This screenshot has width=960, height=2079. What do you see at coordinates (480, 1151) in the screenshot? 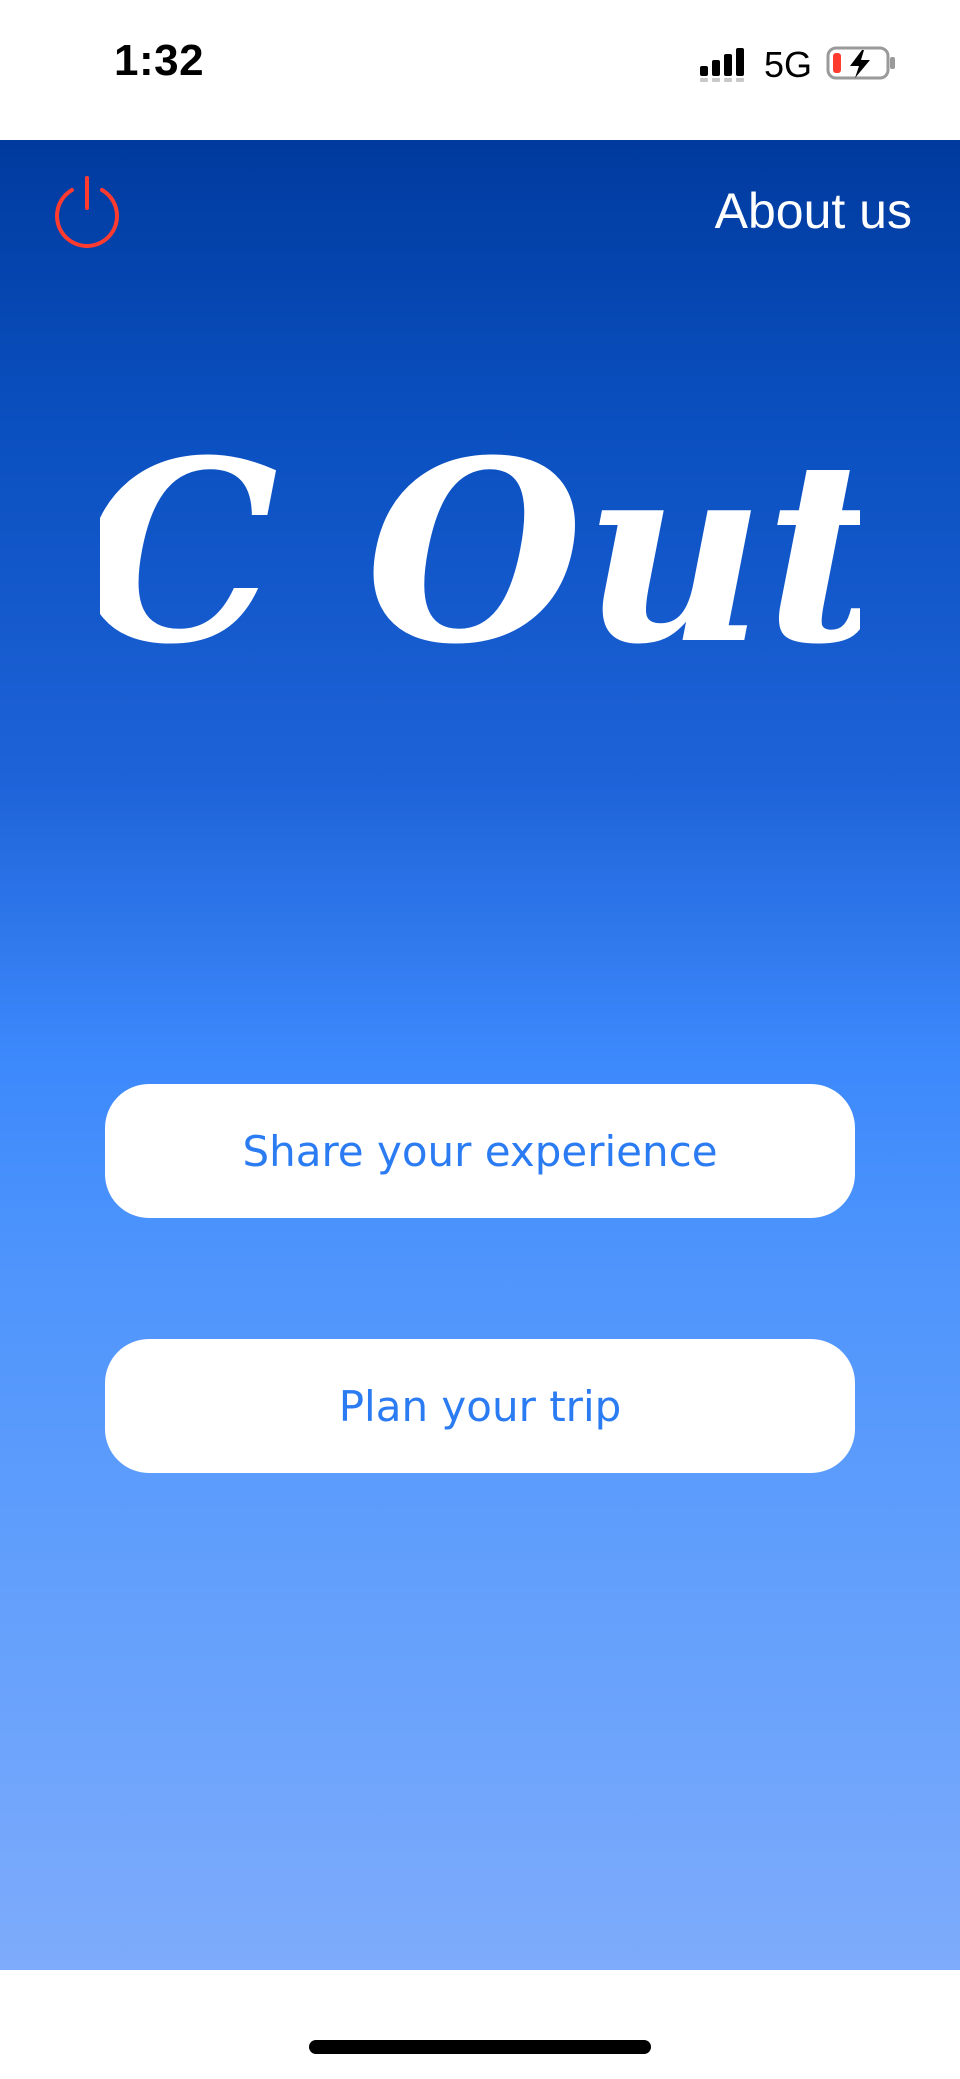
I see `share-experience-button: Share your experience` at bounding box center [480, 1151].